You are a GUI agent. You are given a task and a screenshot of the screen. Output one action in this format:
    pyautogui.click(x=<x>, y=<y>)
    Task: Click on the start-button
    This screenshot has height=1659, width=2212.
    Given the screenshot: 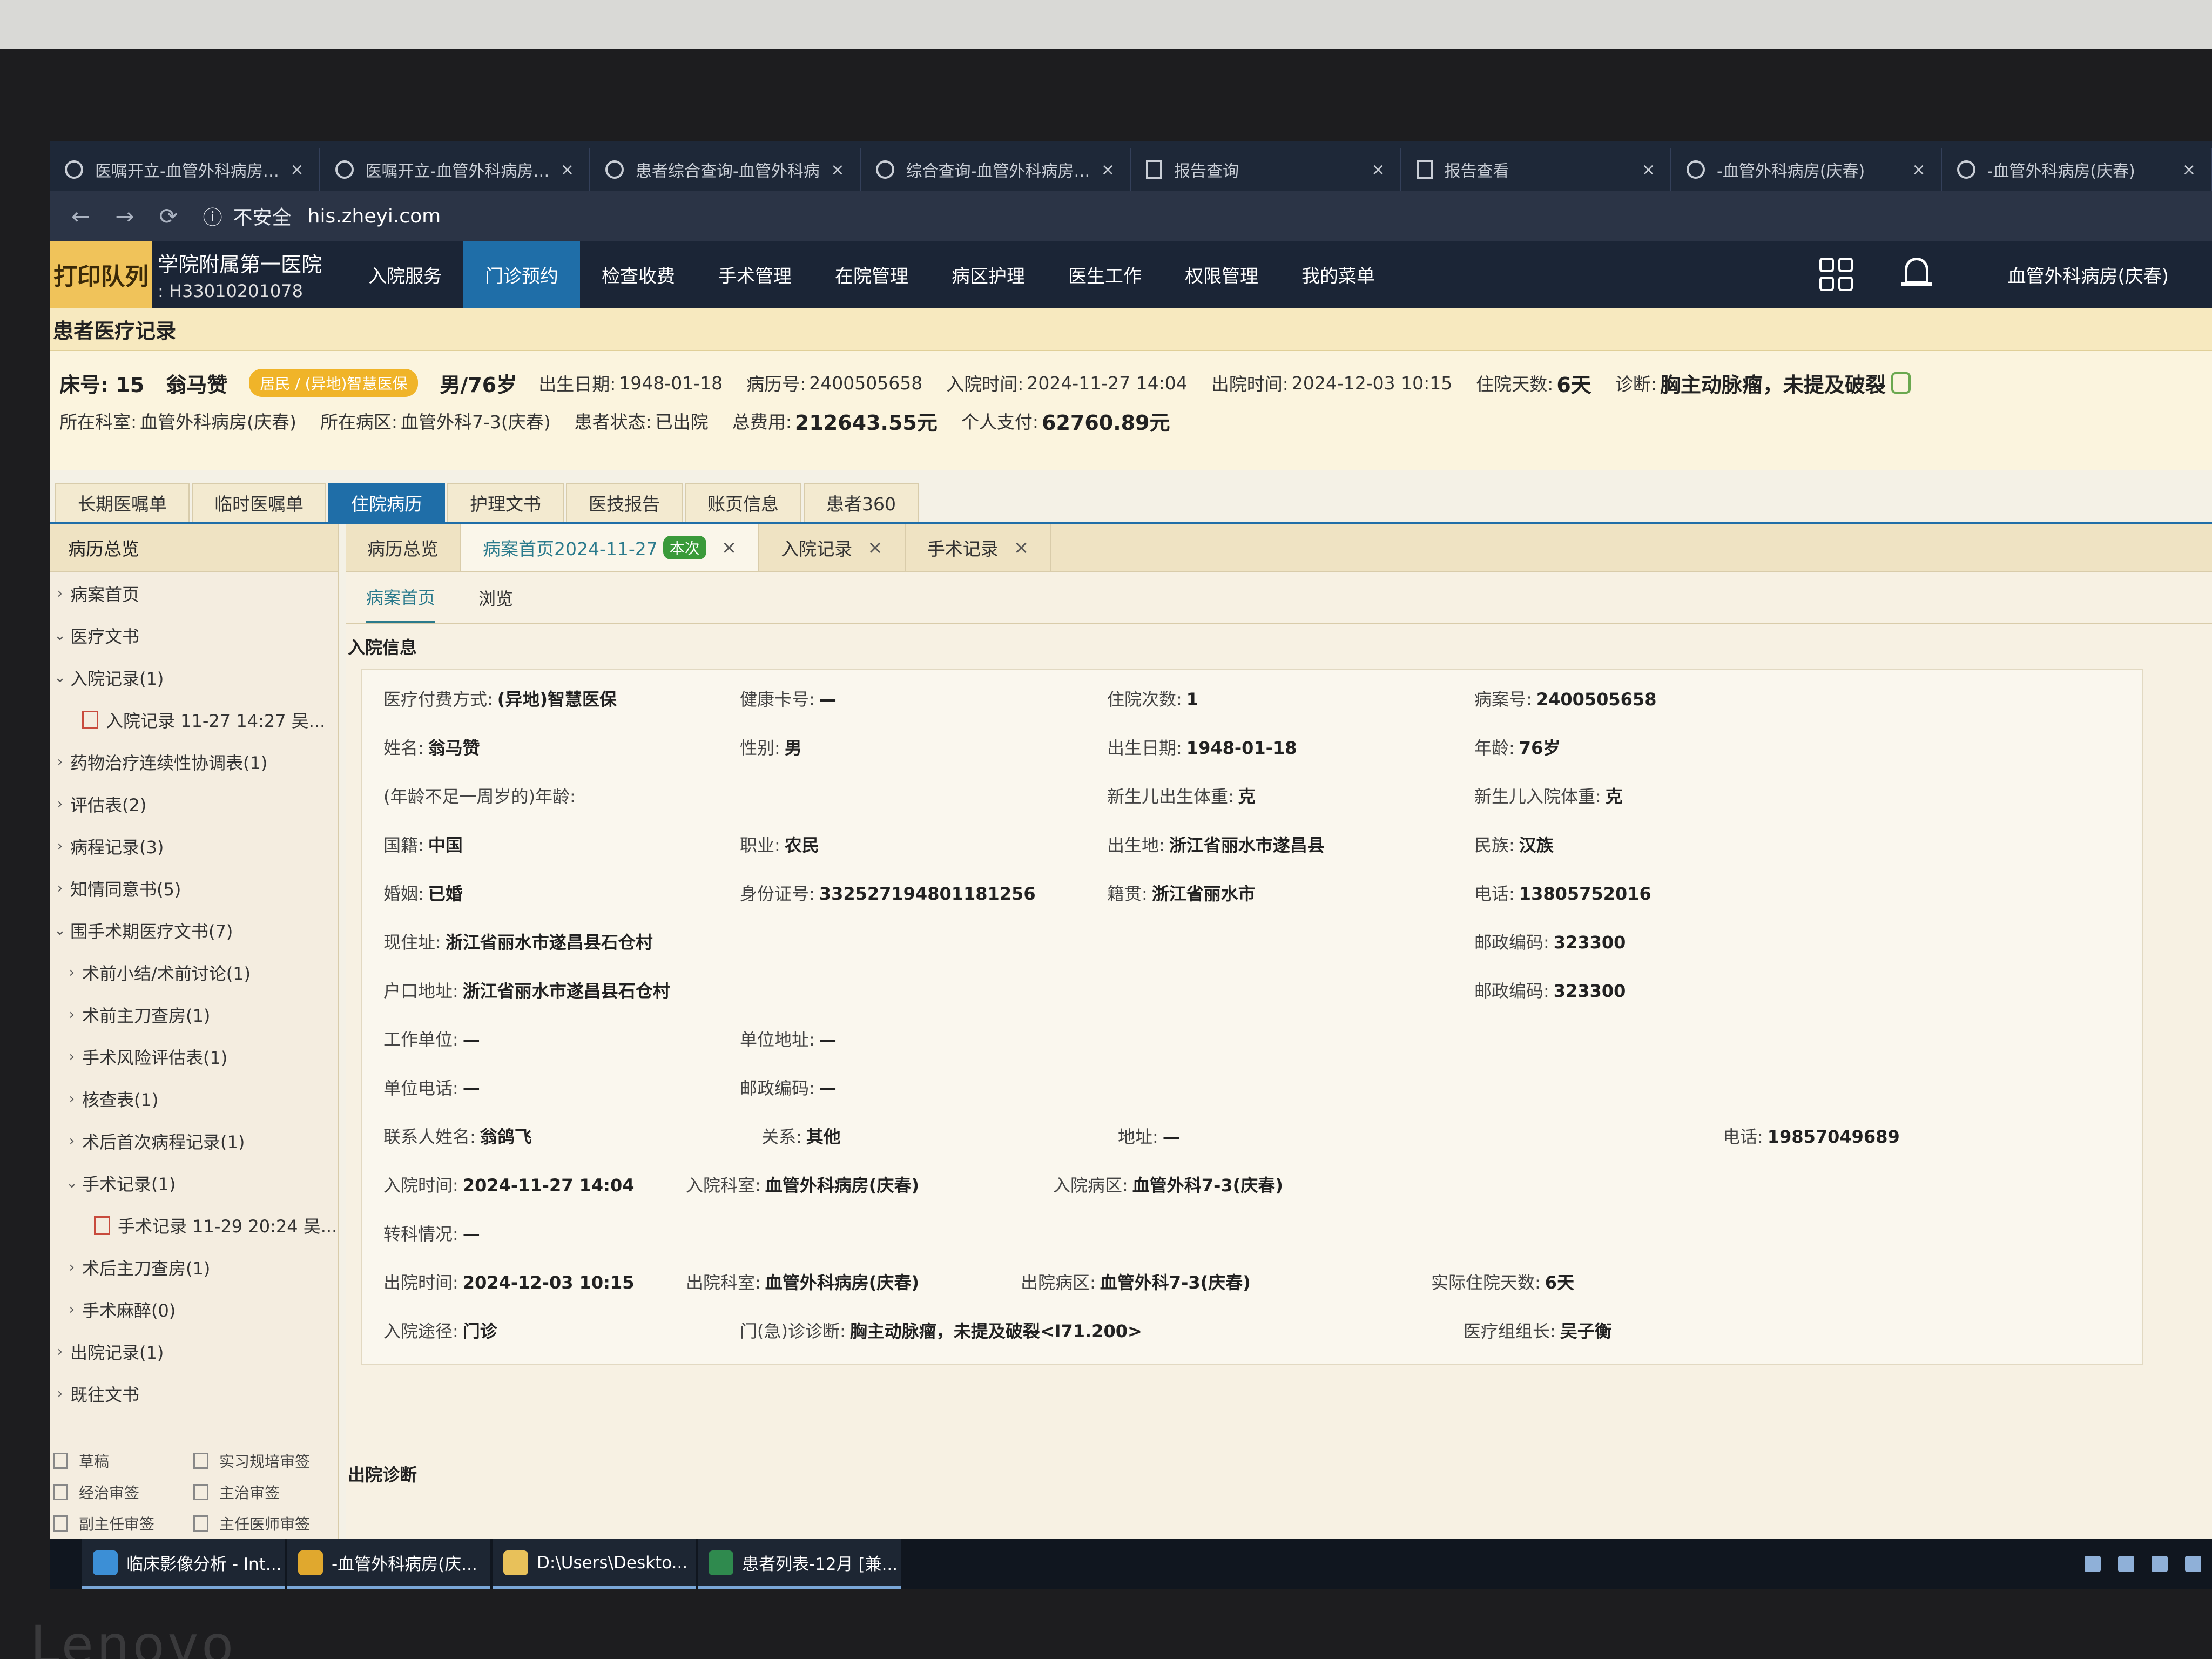 What is the action you would take?
    pyautogui.click(x=66, y=1564)
    